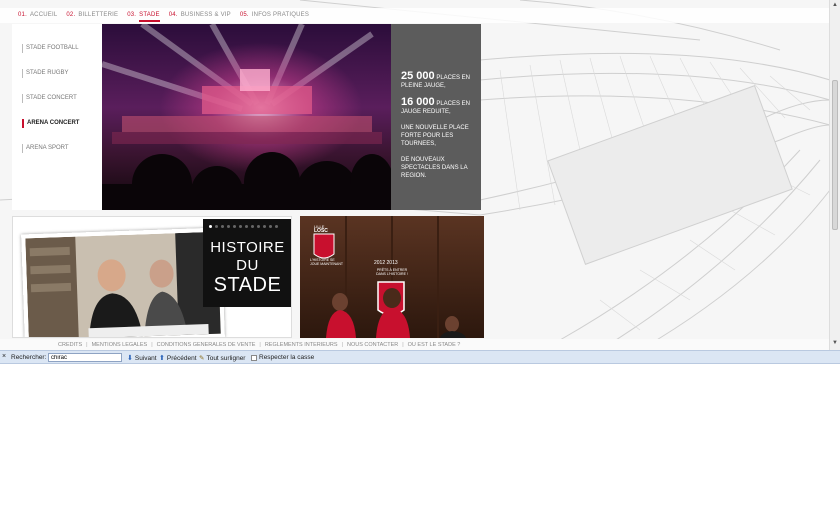 The image size is (840, 510). Describe the element at coordinates (149, 17) in the screenshot. I see `nav-label: STADE` at that location.